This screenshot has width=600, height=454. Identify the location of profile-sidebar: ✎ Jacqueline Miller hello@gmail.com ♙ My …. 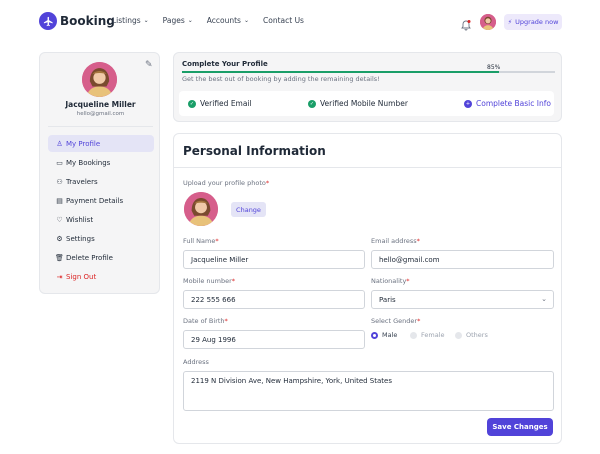
(99, 173).